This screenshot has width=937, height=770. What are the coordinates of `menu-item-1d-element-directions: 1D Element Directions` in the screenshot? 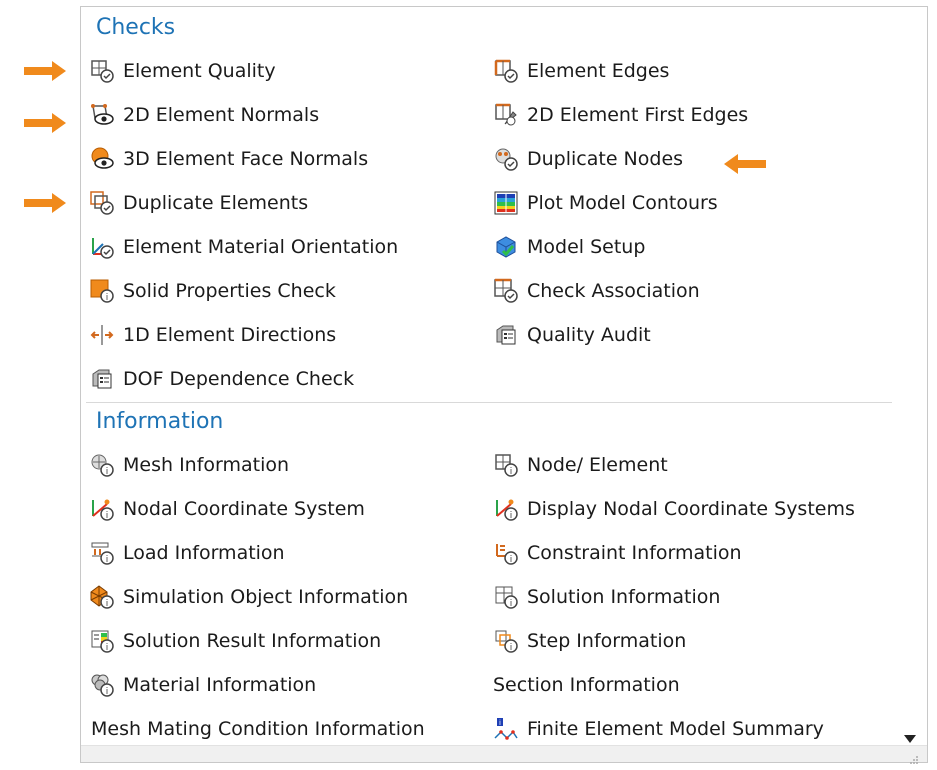 It's located at (212, 335).